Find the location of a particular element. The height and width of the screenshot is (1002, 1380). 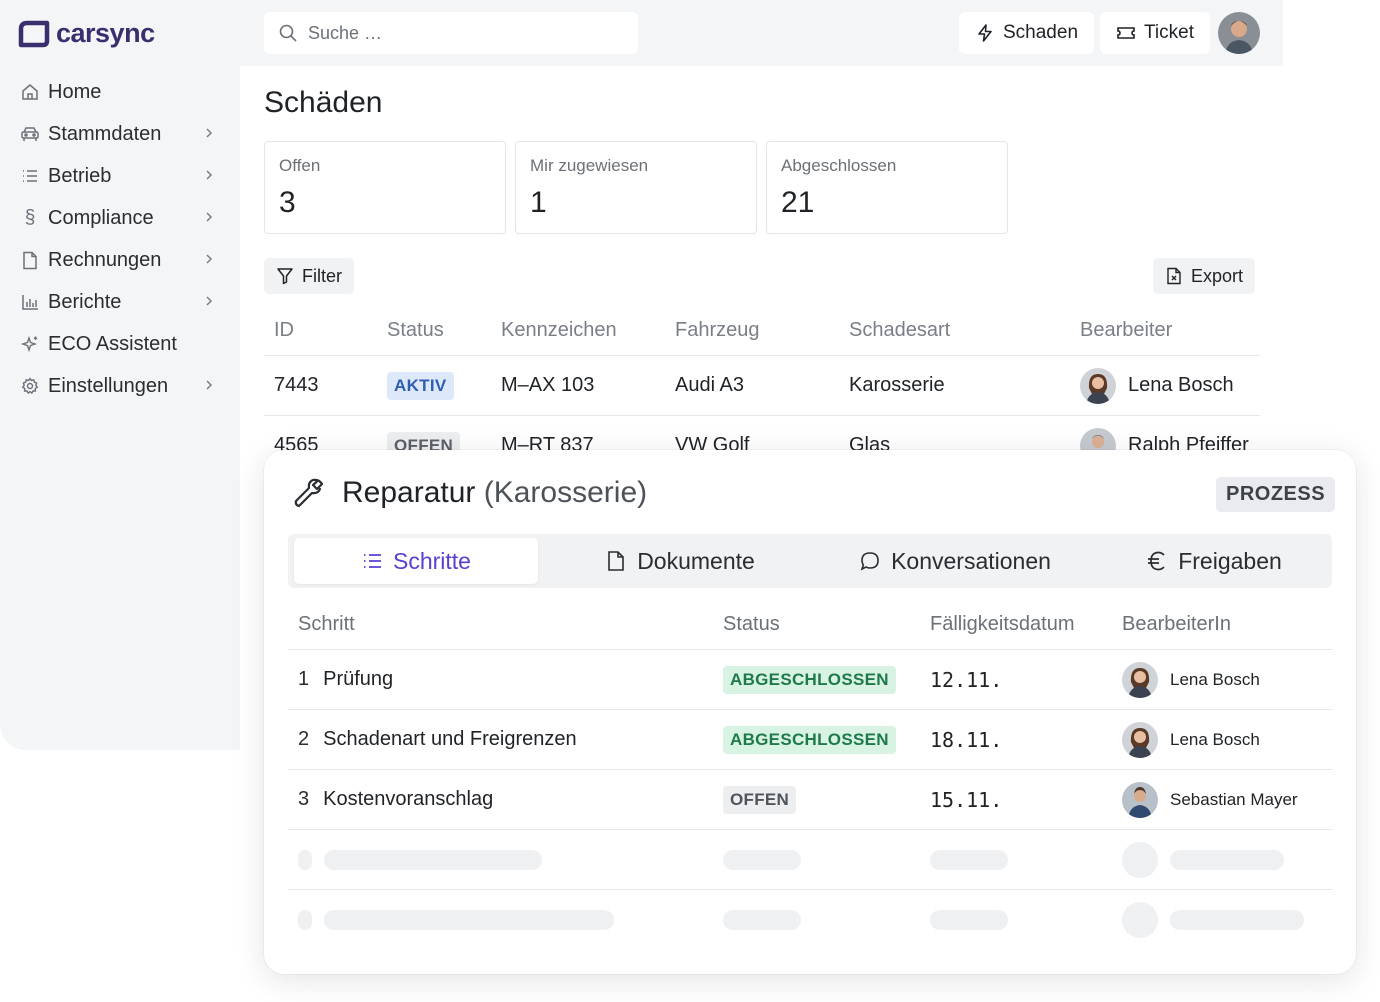

tab-label: Freigaben is located at coordinates (1230, 560).